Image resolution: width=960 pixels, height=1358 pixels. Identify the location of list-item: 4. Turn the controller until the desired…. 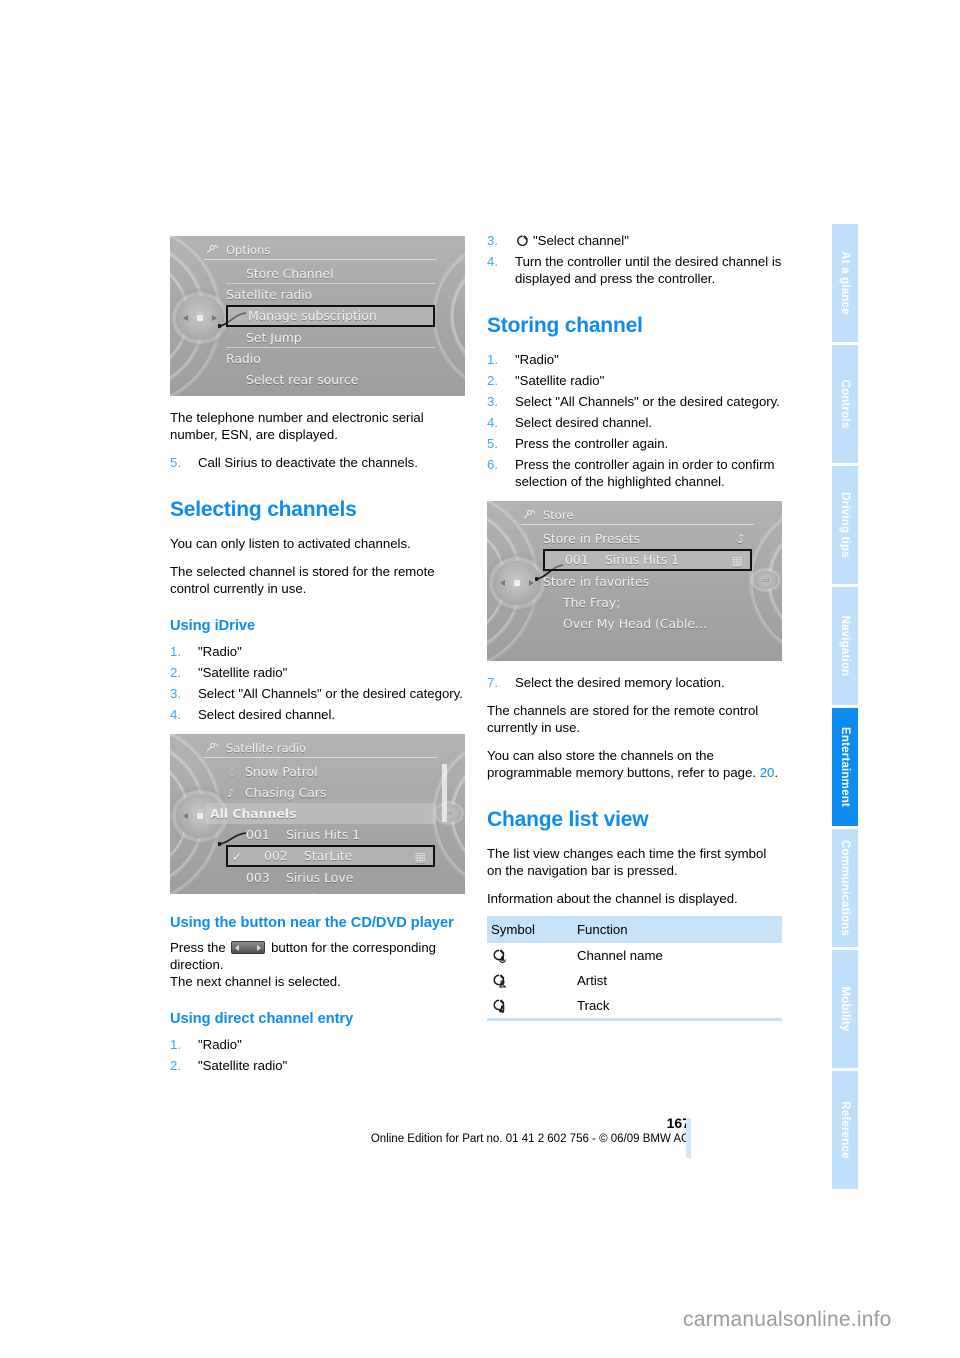
(634, 270).